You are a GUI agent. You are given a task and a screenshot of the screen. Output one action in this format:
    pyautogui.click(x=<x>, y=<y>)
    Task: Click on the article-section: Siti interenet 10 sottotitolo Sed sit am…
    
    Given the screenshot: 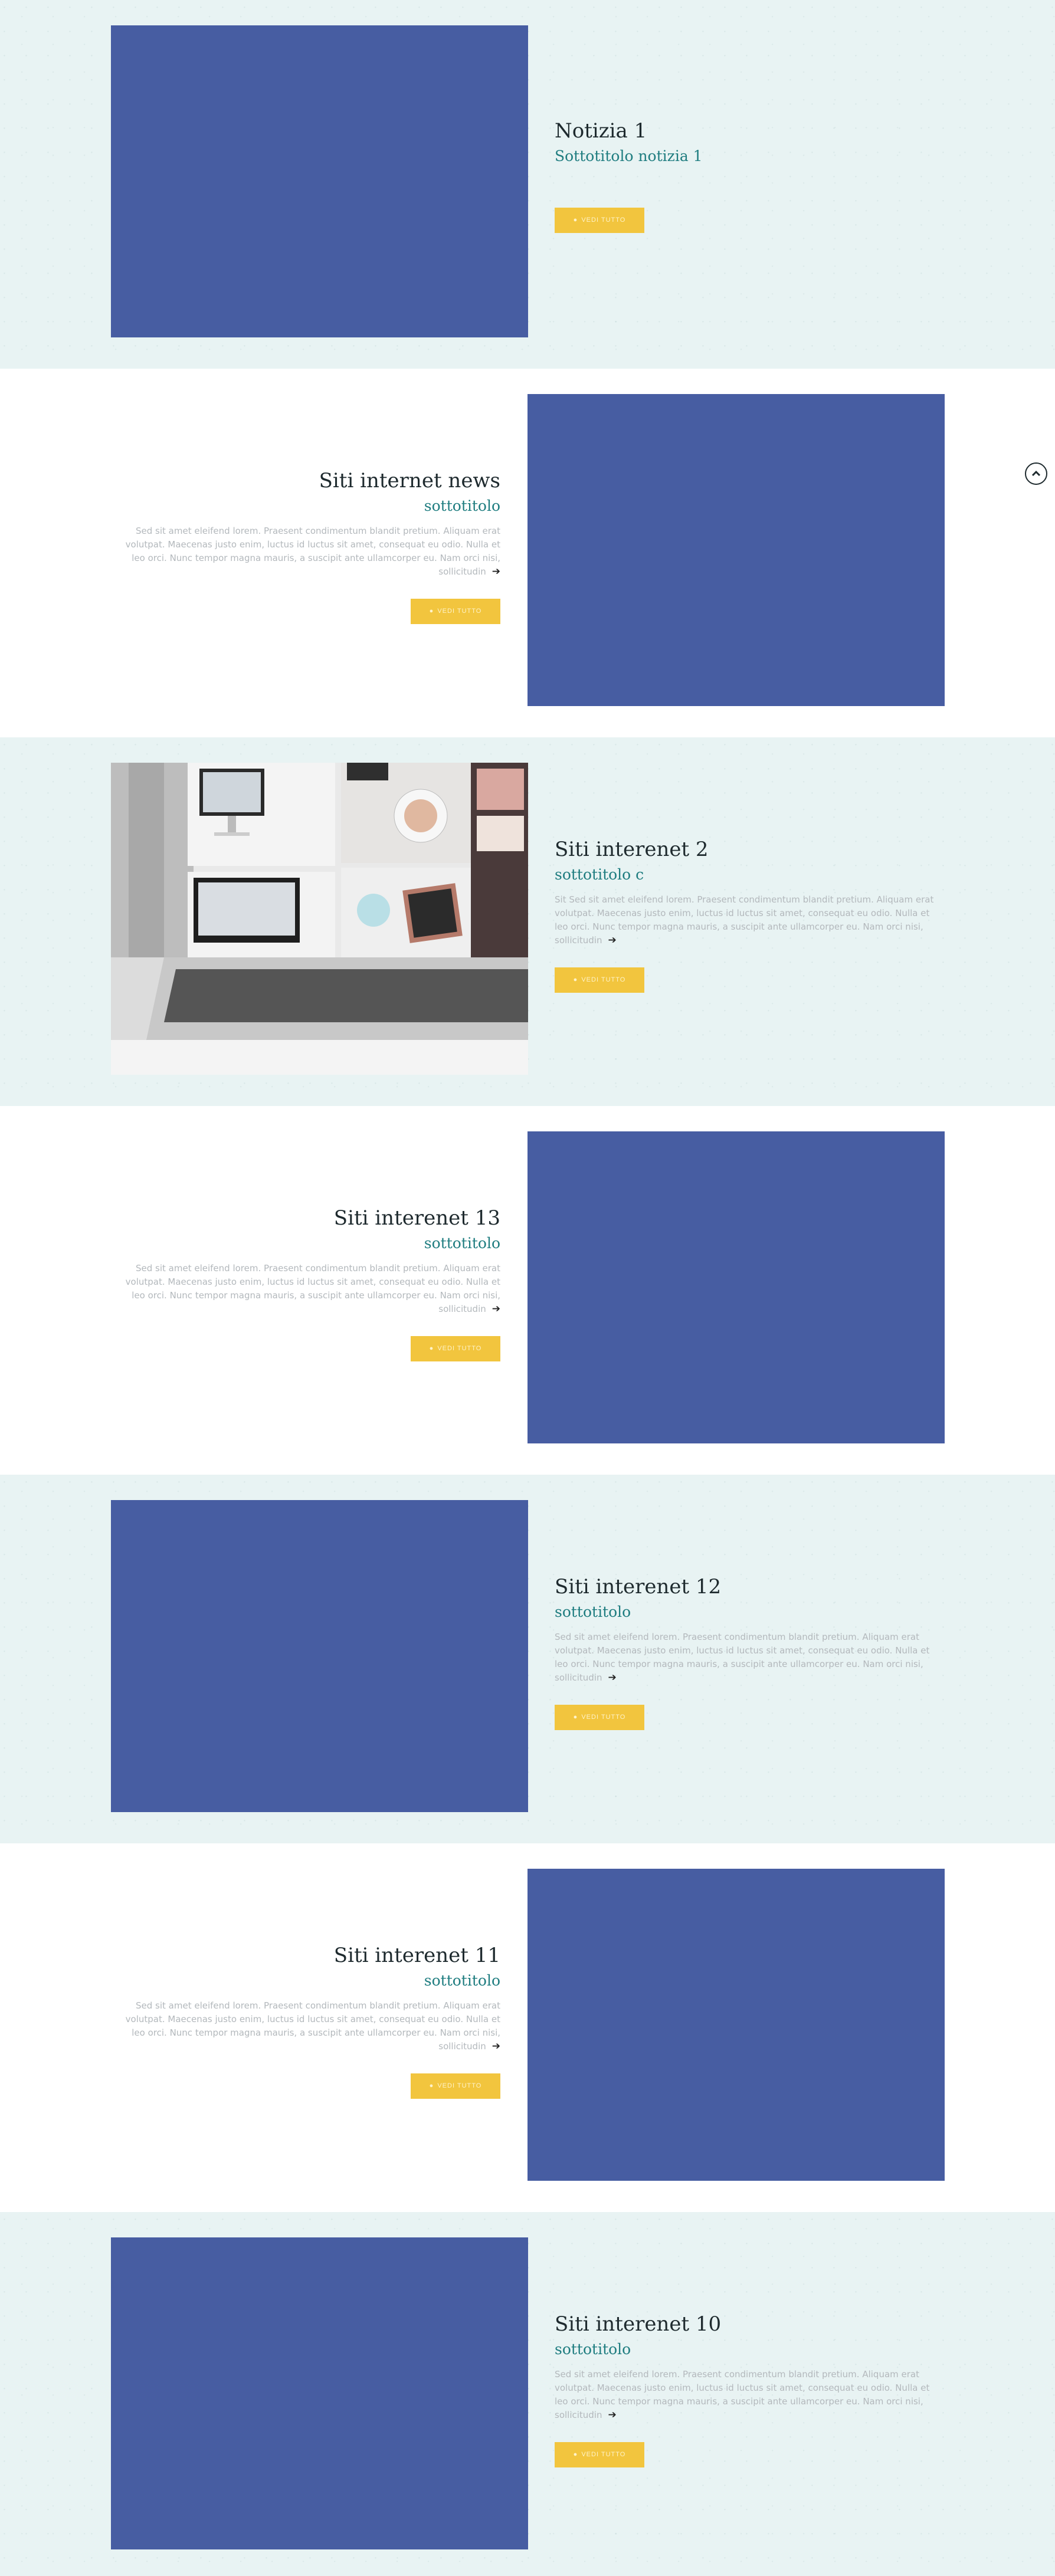 What is the action you would take?
    pyautogui.click(x=527, y=2394)
    